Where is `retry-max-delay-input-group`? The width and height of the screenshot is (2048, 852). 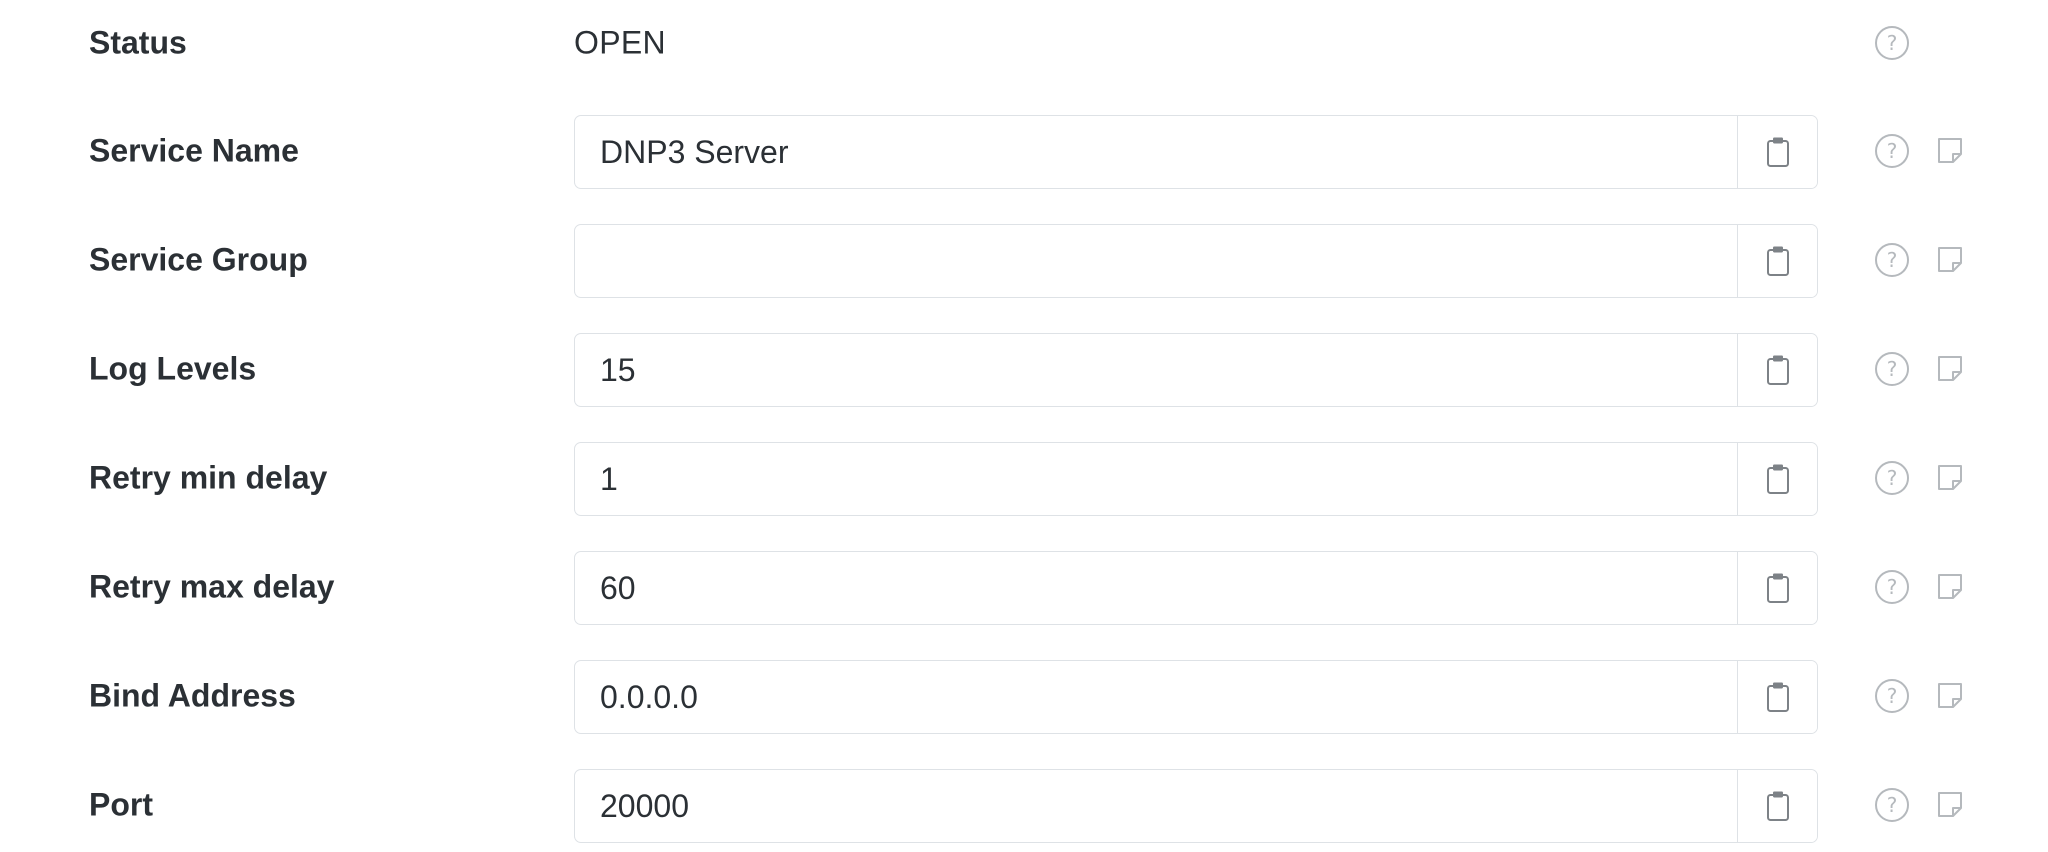 retry-max-delay-input-group is located at coordinates (1196, 588).